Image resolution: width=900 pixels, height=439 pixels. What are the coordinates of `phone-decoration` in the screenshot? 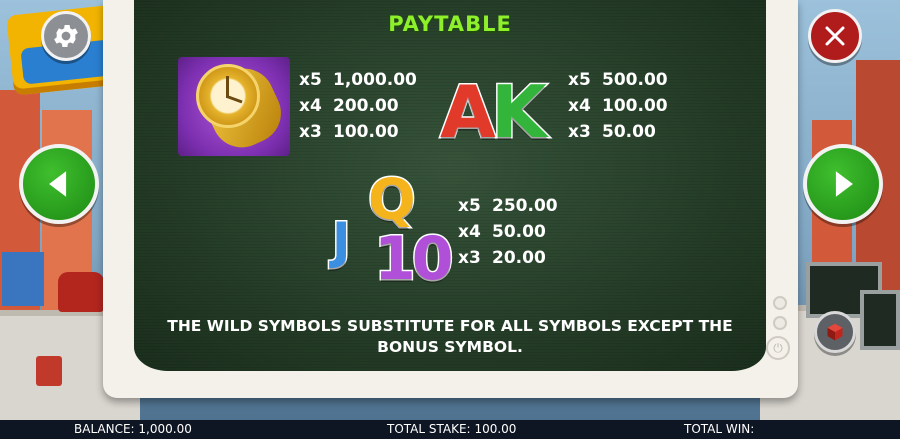 It's located at (81, 292).